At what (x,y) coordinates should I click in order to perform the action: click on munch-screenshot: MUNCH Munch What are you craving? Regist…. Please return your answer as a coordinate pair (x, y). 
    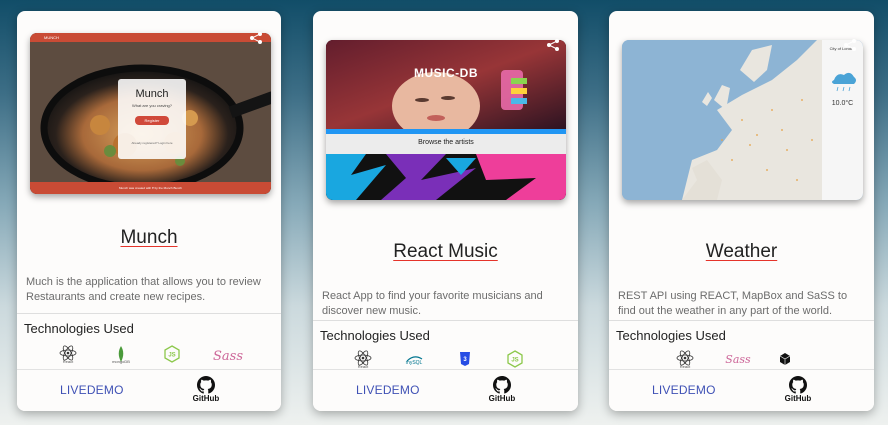
    Looking at the image, I should click on (150, 113).